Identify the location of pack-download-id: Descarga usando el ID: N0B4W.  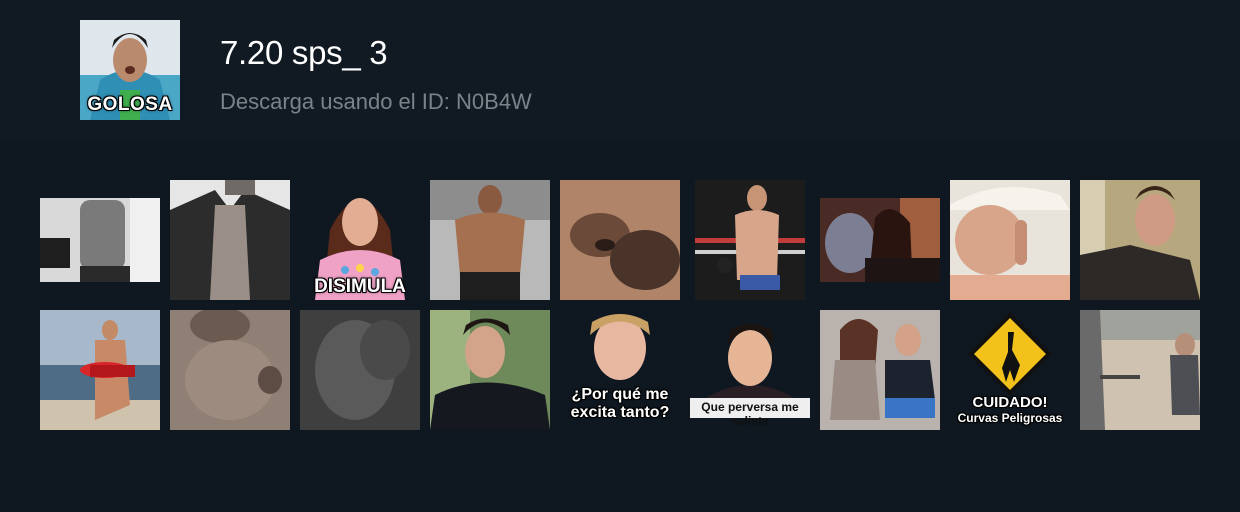
(376, 101).